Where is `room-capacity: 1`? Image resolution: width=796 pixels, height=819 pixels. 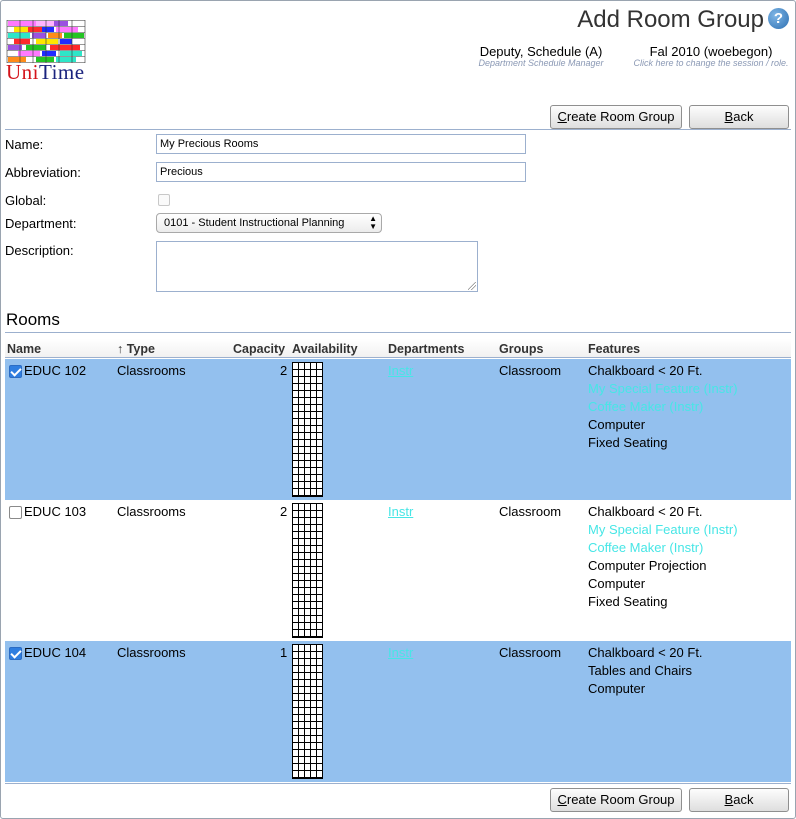 room-capacity: 1 is located at coordinates (284, 652).